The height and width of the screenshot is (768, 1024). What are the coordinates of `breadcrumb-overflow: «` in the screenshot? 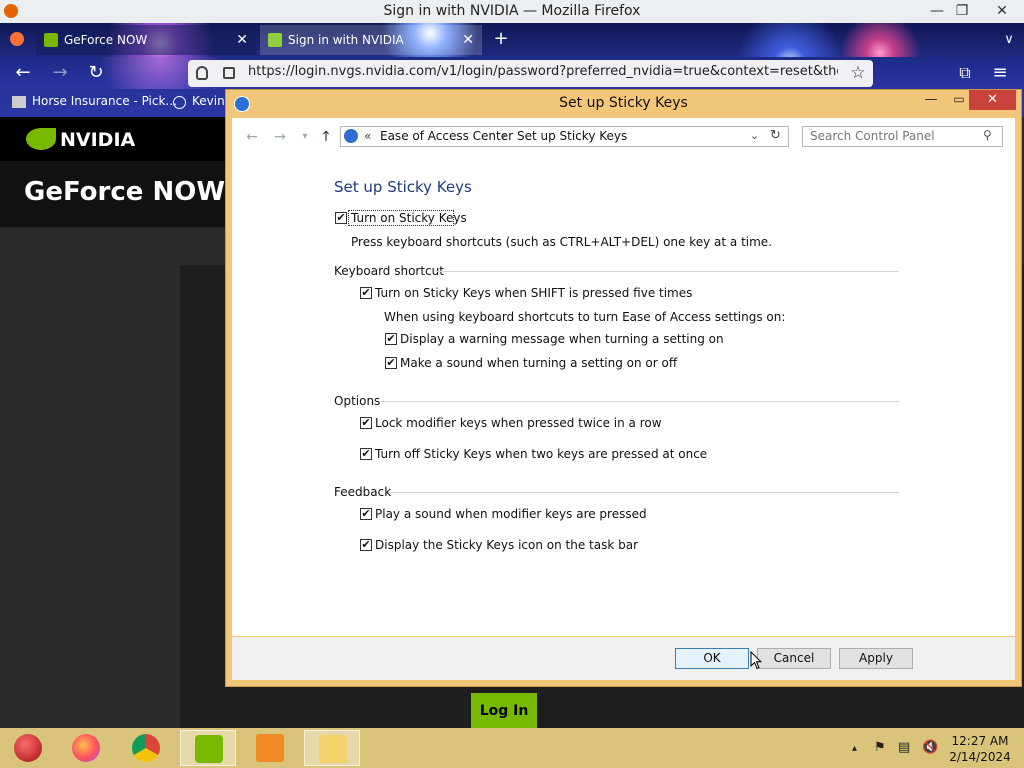 It's located at (367, 136).